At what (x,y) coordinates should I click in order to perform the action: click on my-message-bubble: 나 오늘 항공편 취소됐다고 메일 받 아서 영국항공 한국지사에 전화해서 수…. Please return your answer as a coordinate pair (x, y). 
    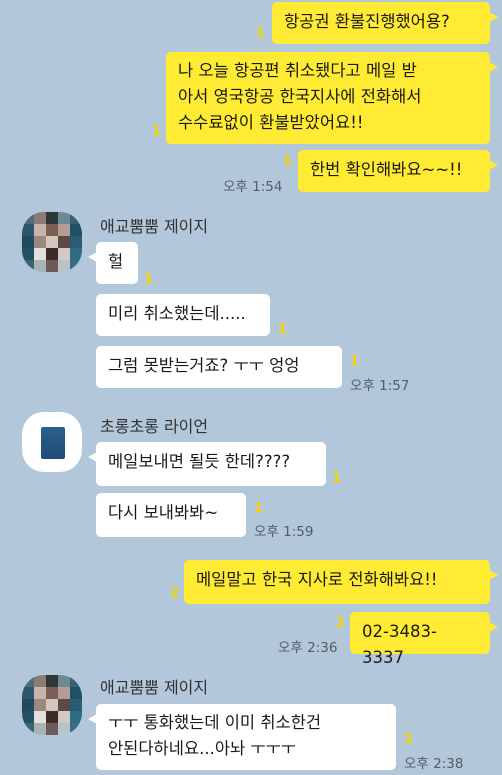
    Looking at the image, I should click on (332, 98).